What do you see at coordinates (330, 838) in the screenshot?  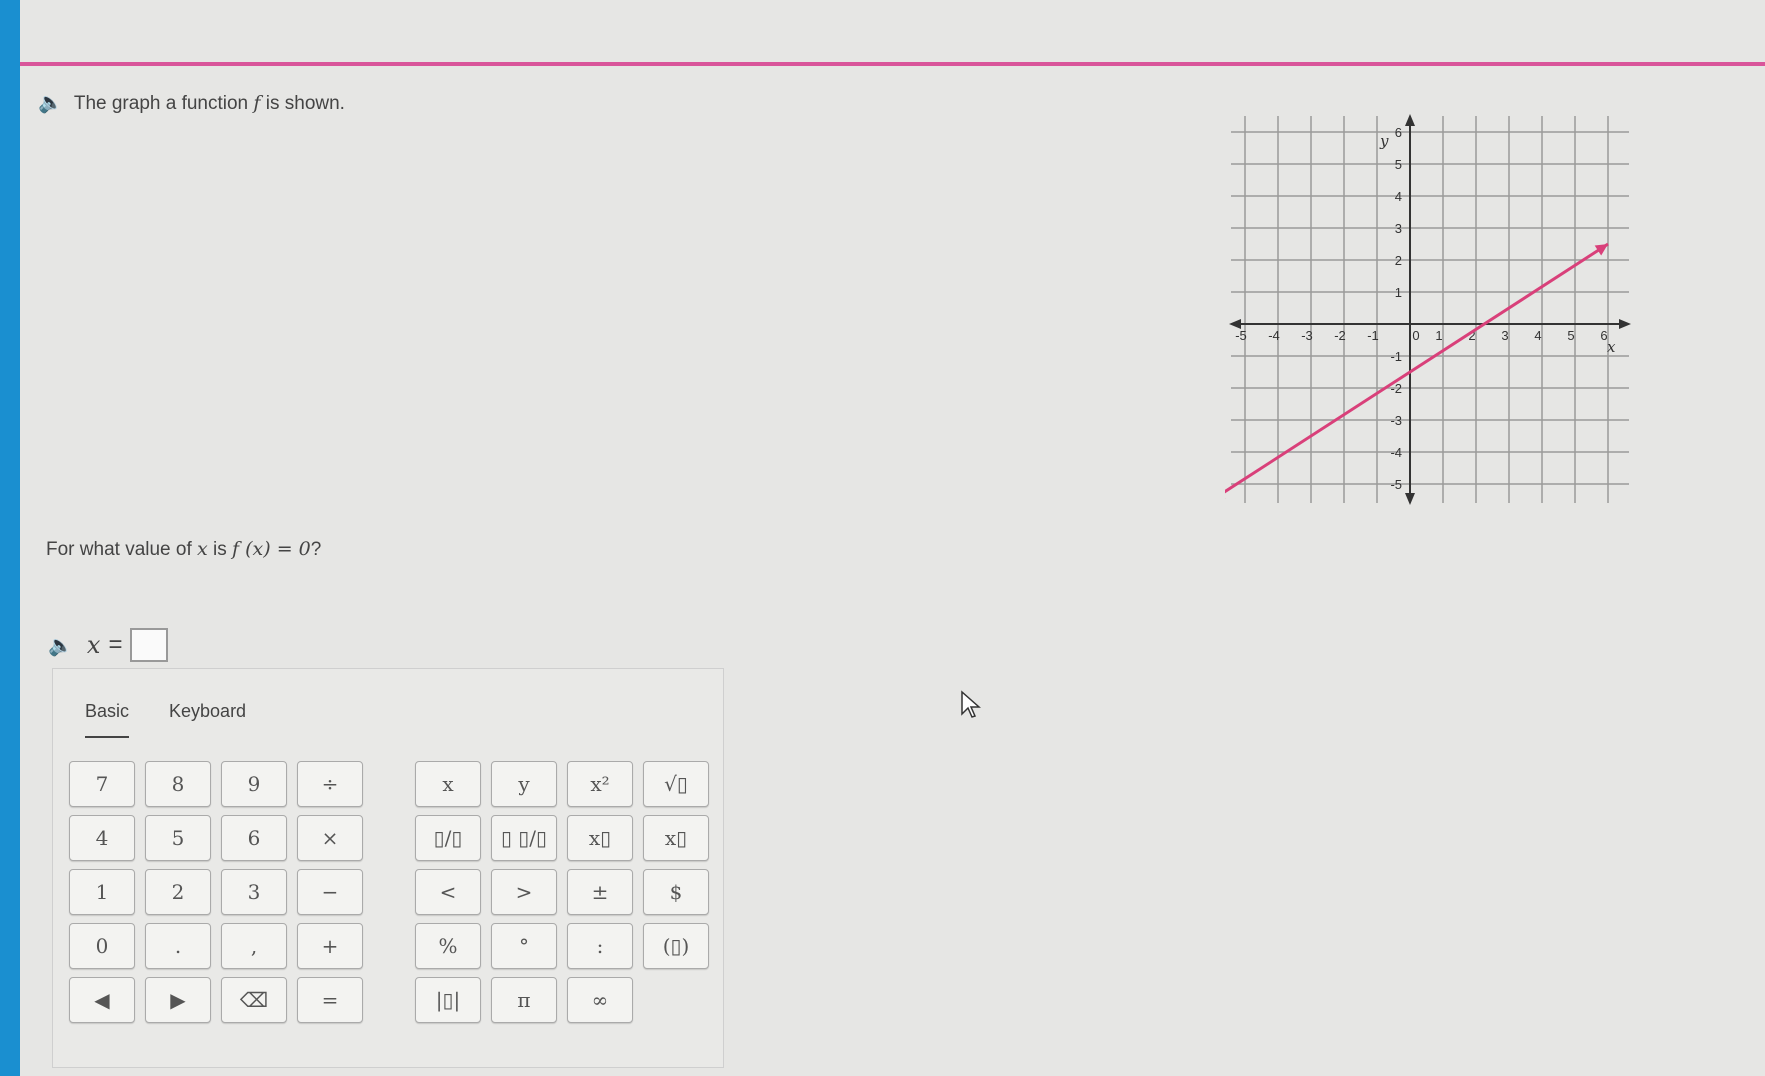 I see `left-key-7: ×` at bounding box center [330, 838].